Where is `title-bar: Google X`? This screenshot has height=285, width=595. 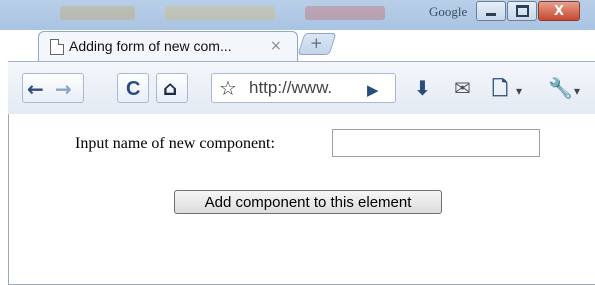
title-bar: Google X is located at coordinates (297, 15).